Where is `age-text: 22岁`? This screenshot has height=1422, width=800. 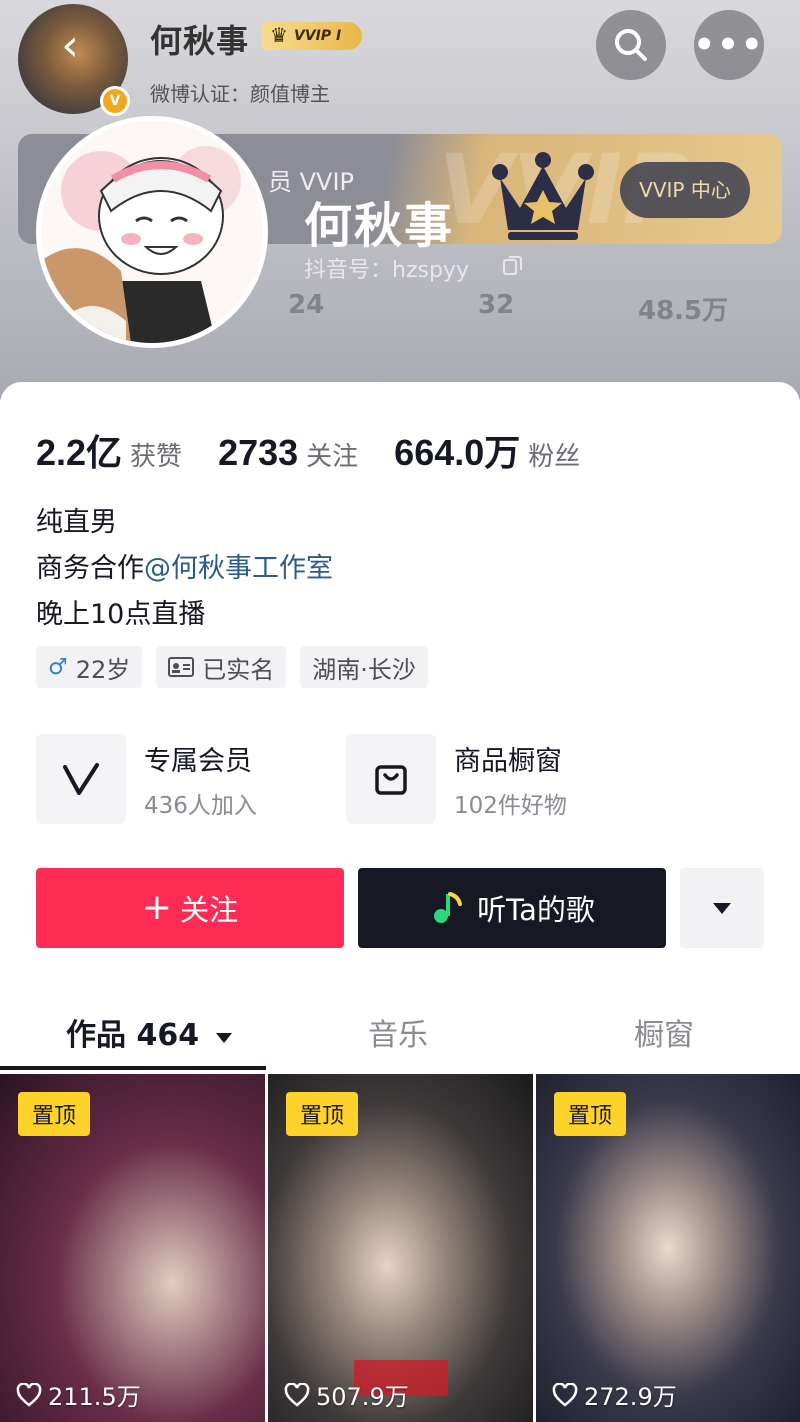
age-text: 22岁 is located at coordinates (103, 669).